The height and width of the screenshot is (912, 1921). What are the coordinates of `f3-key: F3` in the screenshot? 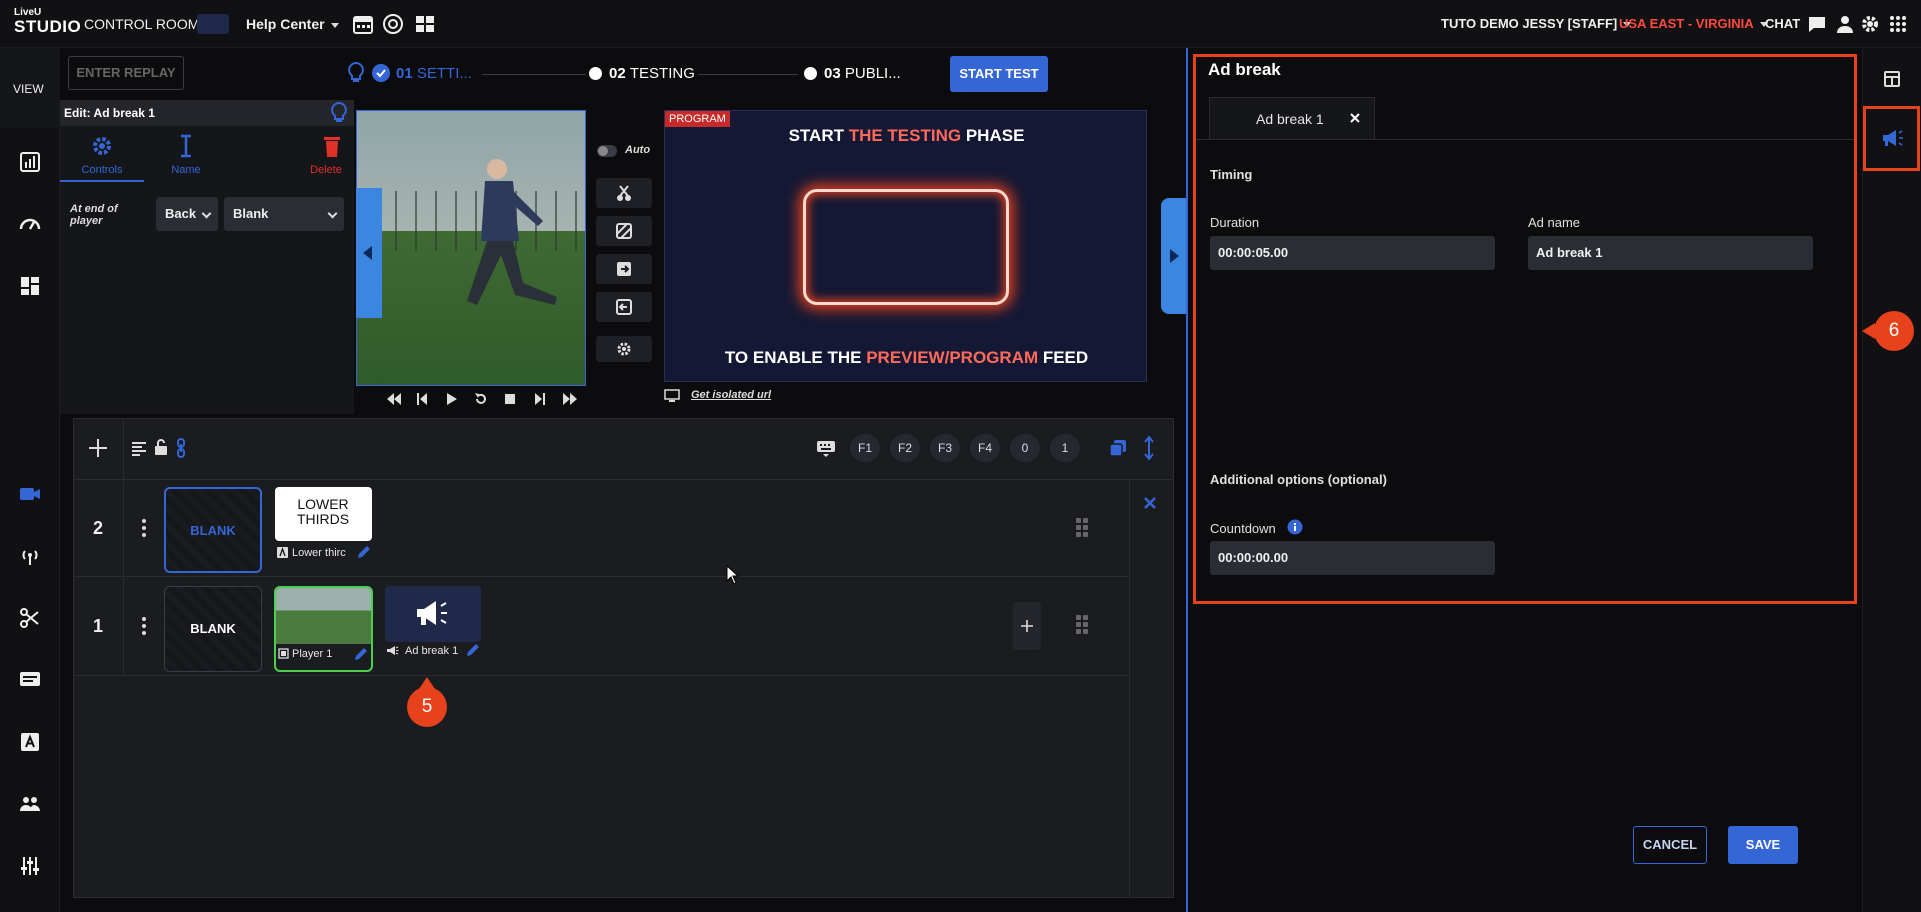 It's located at (945, 448).